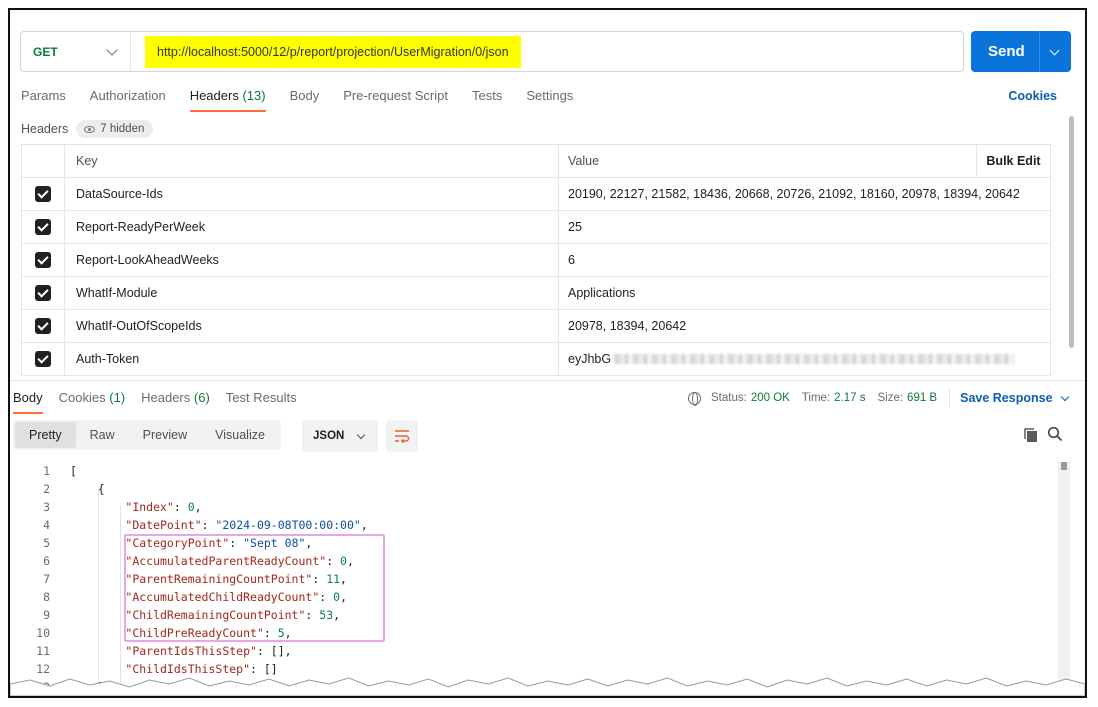 This screenshot has width=1098, height=707. I want to click on line-number: 5, so click(46, 543).